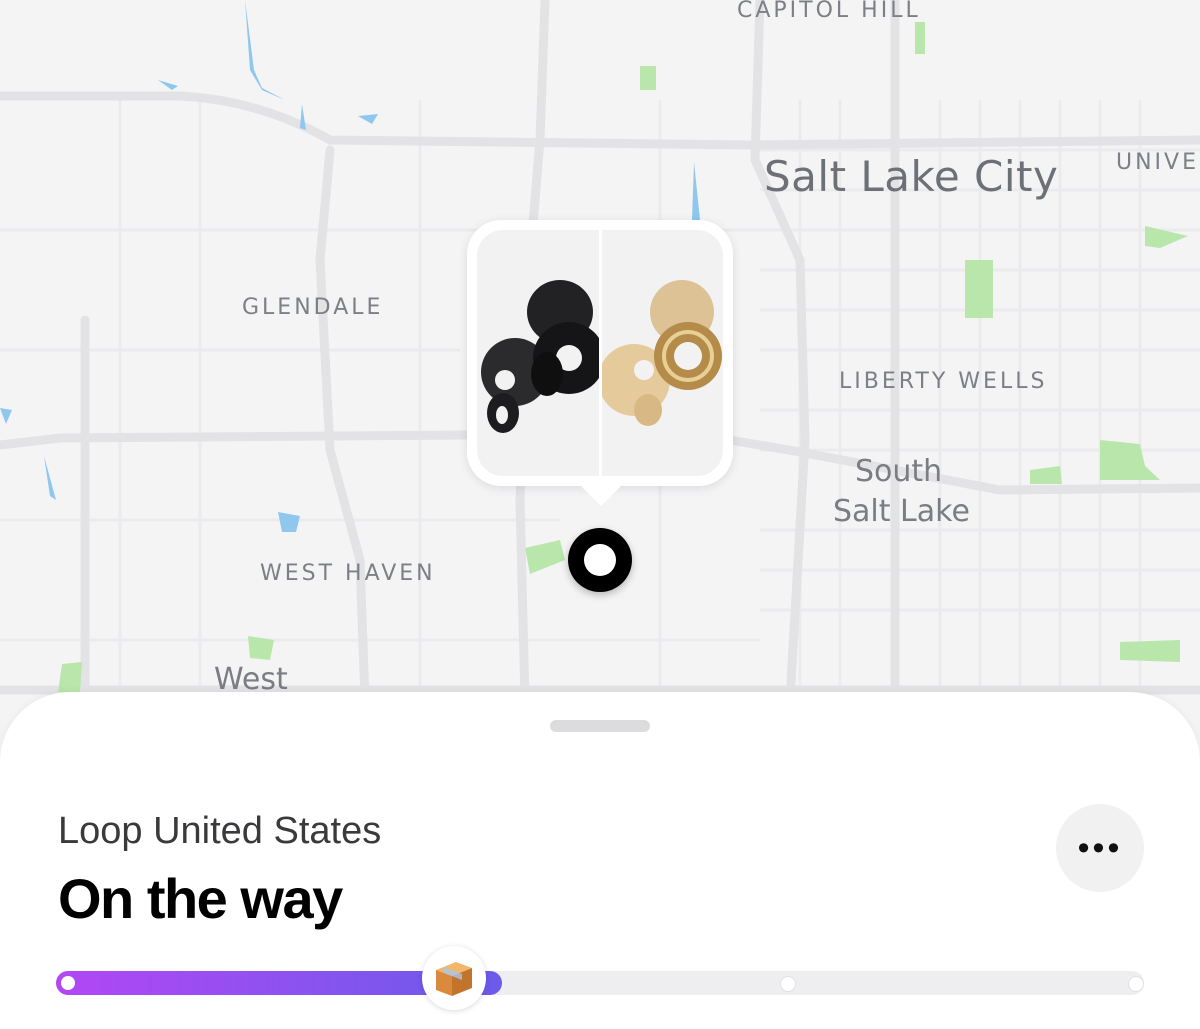 This screenshot has width=1200, height=1029. Describe the element at coordinates (220, 831) in the screenshot. I see `merchant-name: Loop United States` at that location.